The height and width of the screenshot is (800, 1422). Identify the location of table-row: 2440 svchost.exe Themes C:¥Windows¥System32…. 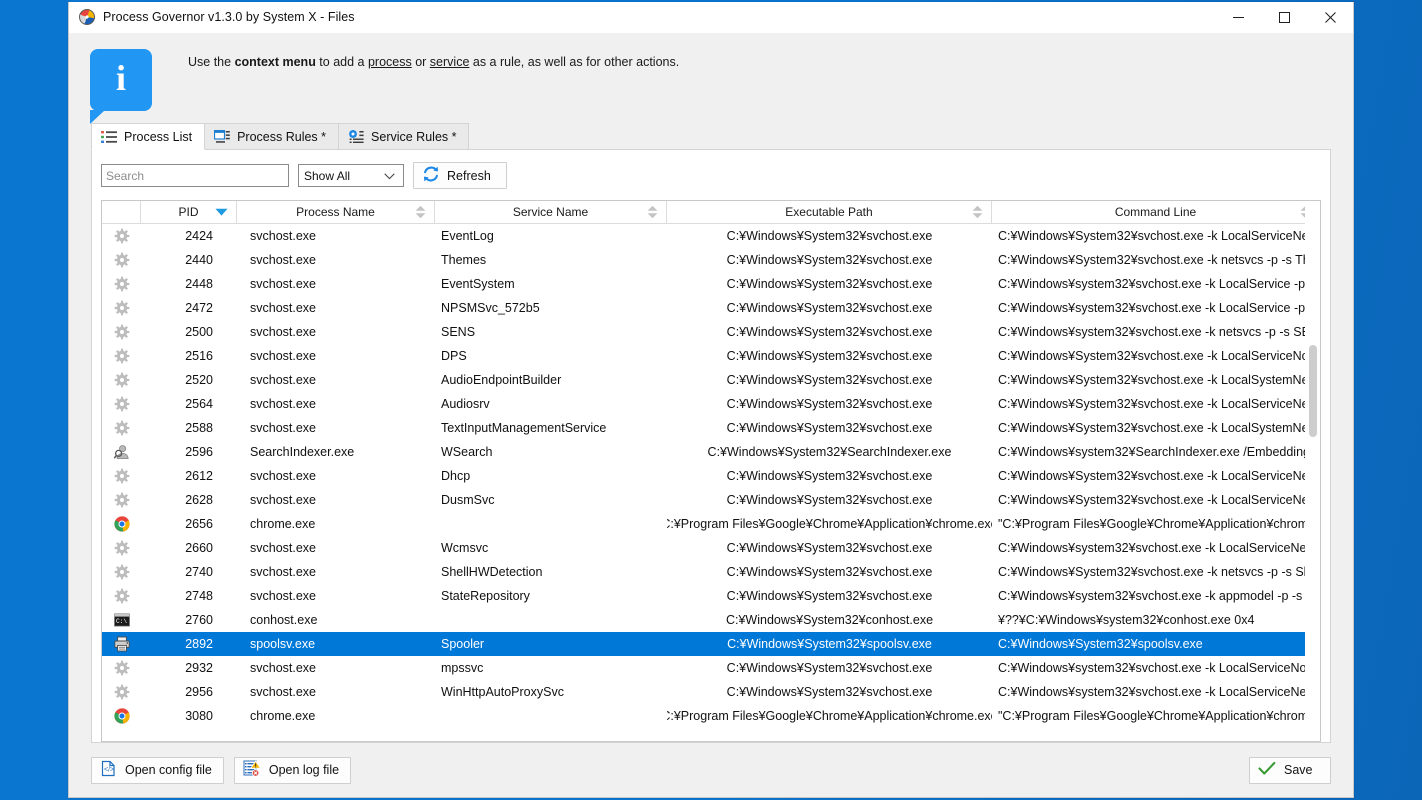
(711, 260).